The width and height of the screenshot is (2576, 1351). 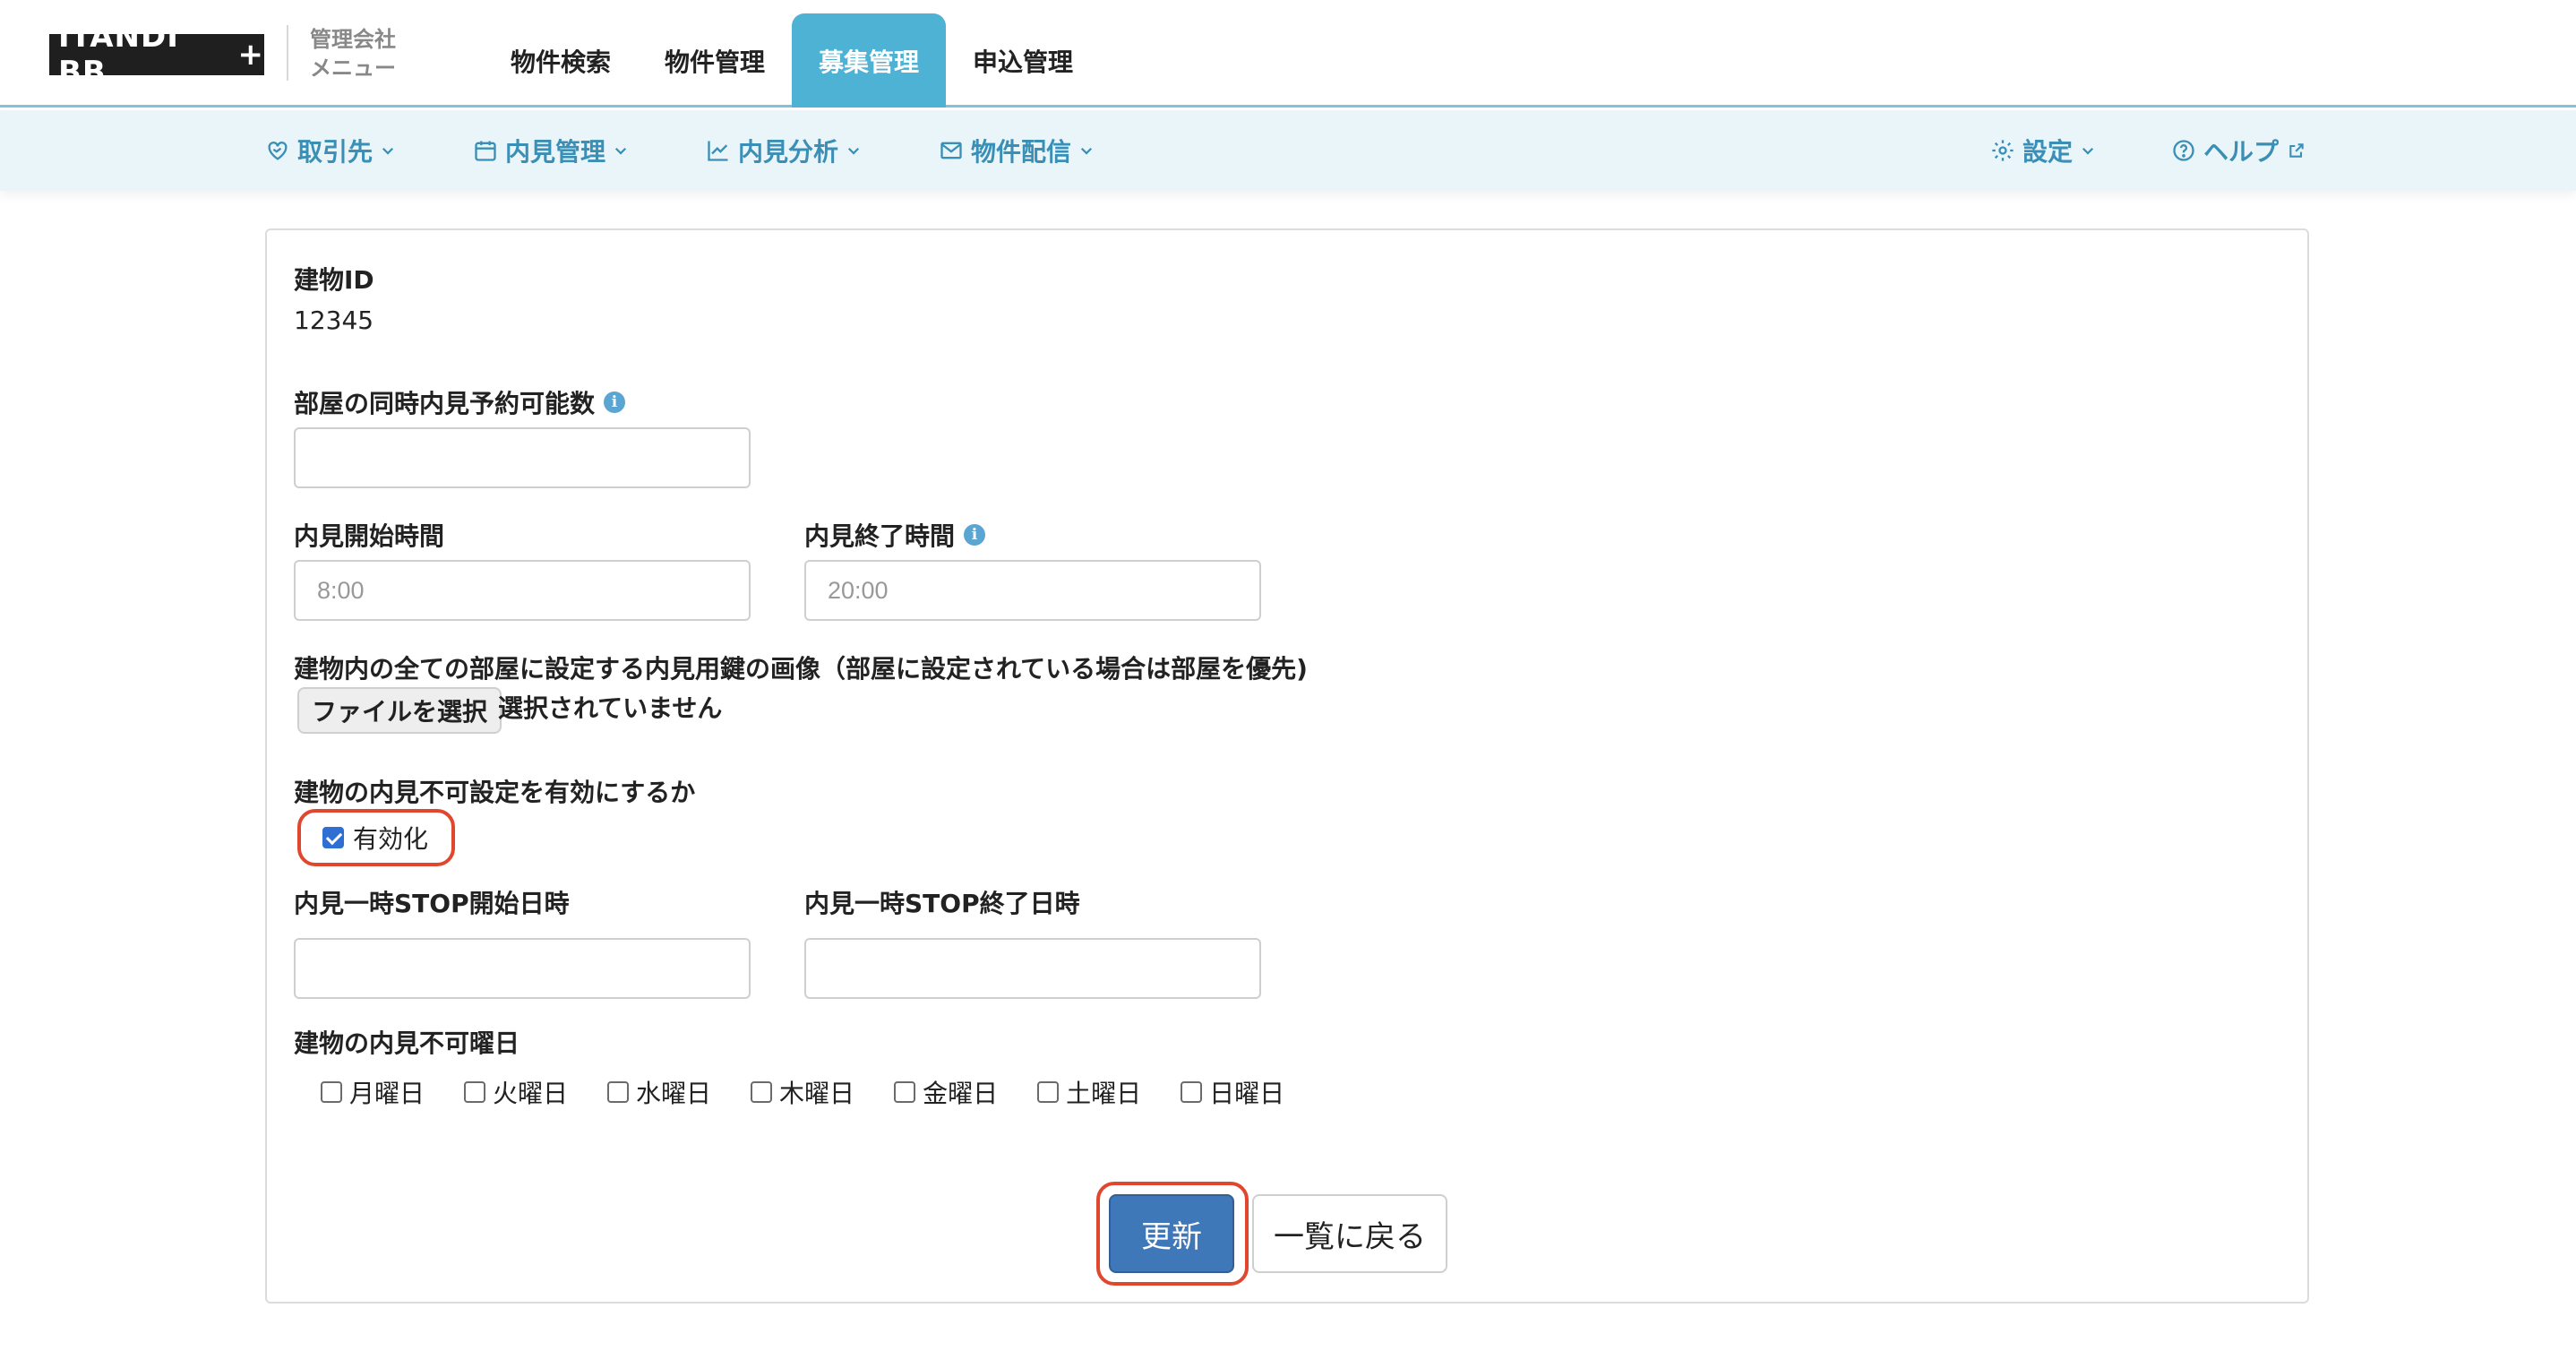 What do you see at coordinates (445, 404) in the screenshot?
I see `concurrent-viewings-label-text: 部屋の同時内見予約可能数` at bounding box center [445, 404].